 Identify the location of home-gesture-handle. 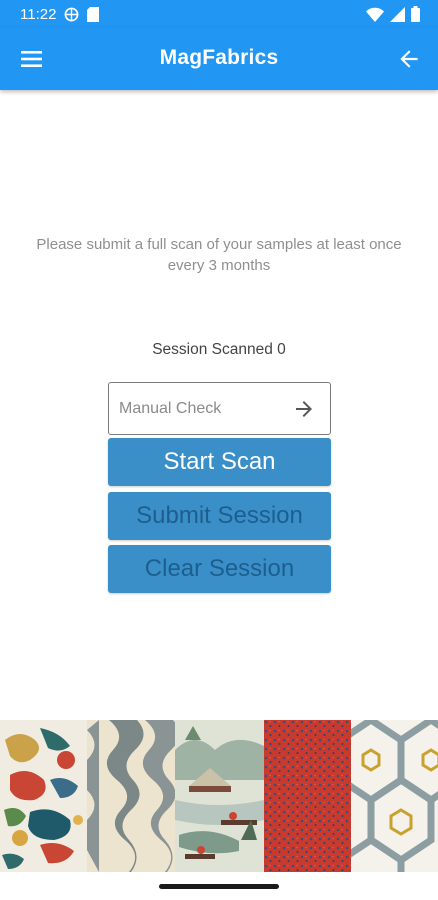
(219, 886).